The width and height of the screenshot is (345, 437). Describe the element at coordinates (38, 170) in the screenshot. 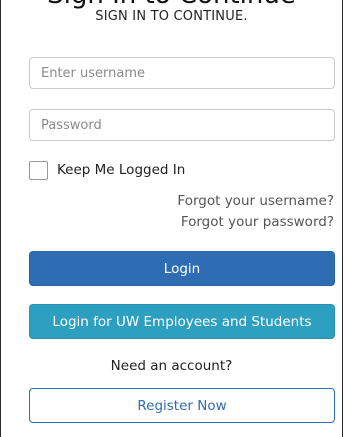

I see `remember-me-checkbox` at that location.